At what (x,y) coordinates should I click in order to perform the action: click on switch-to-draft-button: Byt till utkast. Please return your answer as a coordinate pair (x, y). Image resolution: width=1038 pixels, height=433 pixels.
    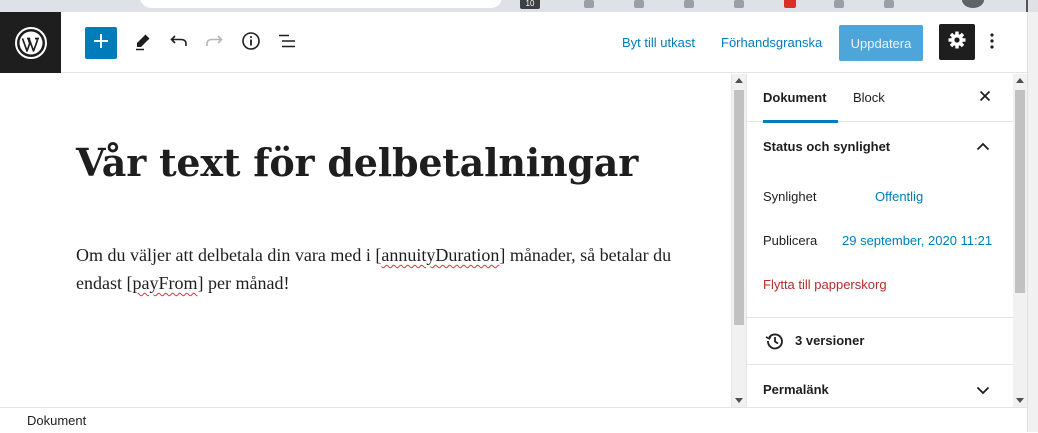
    Looking at the image, I should click on (658, 42).